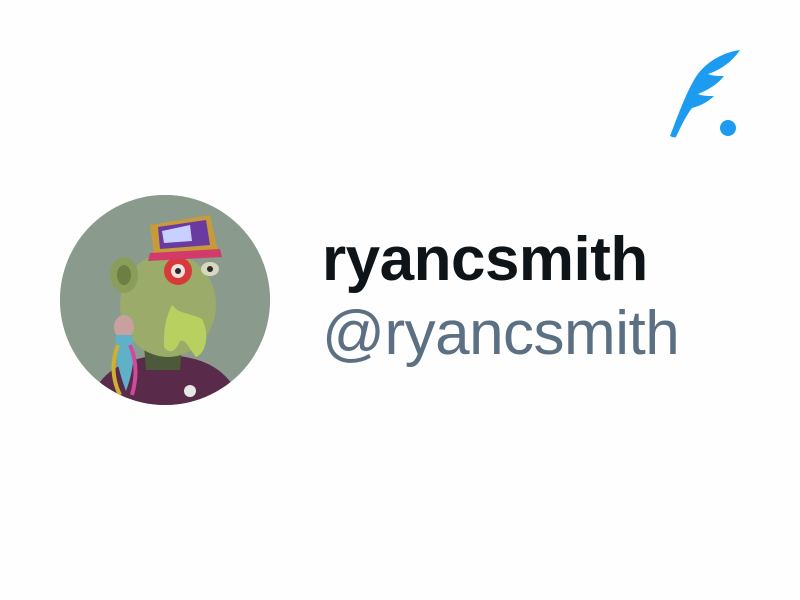 This screenshot has height=600, width=800. I want to click on profile-names: ryancsmith @ryancsmith, so click(502, 297).